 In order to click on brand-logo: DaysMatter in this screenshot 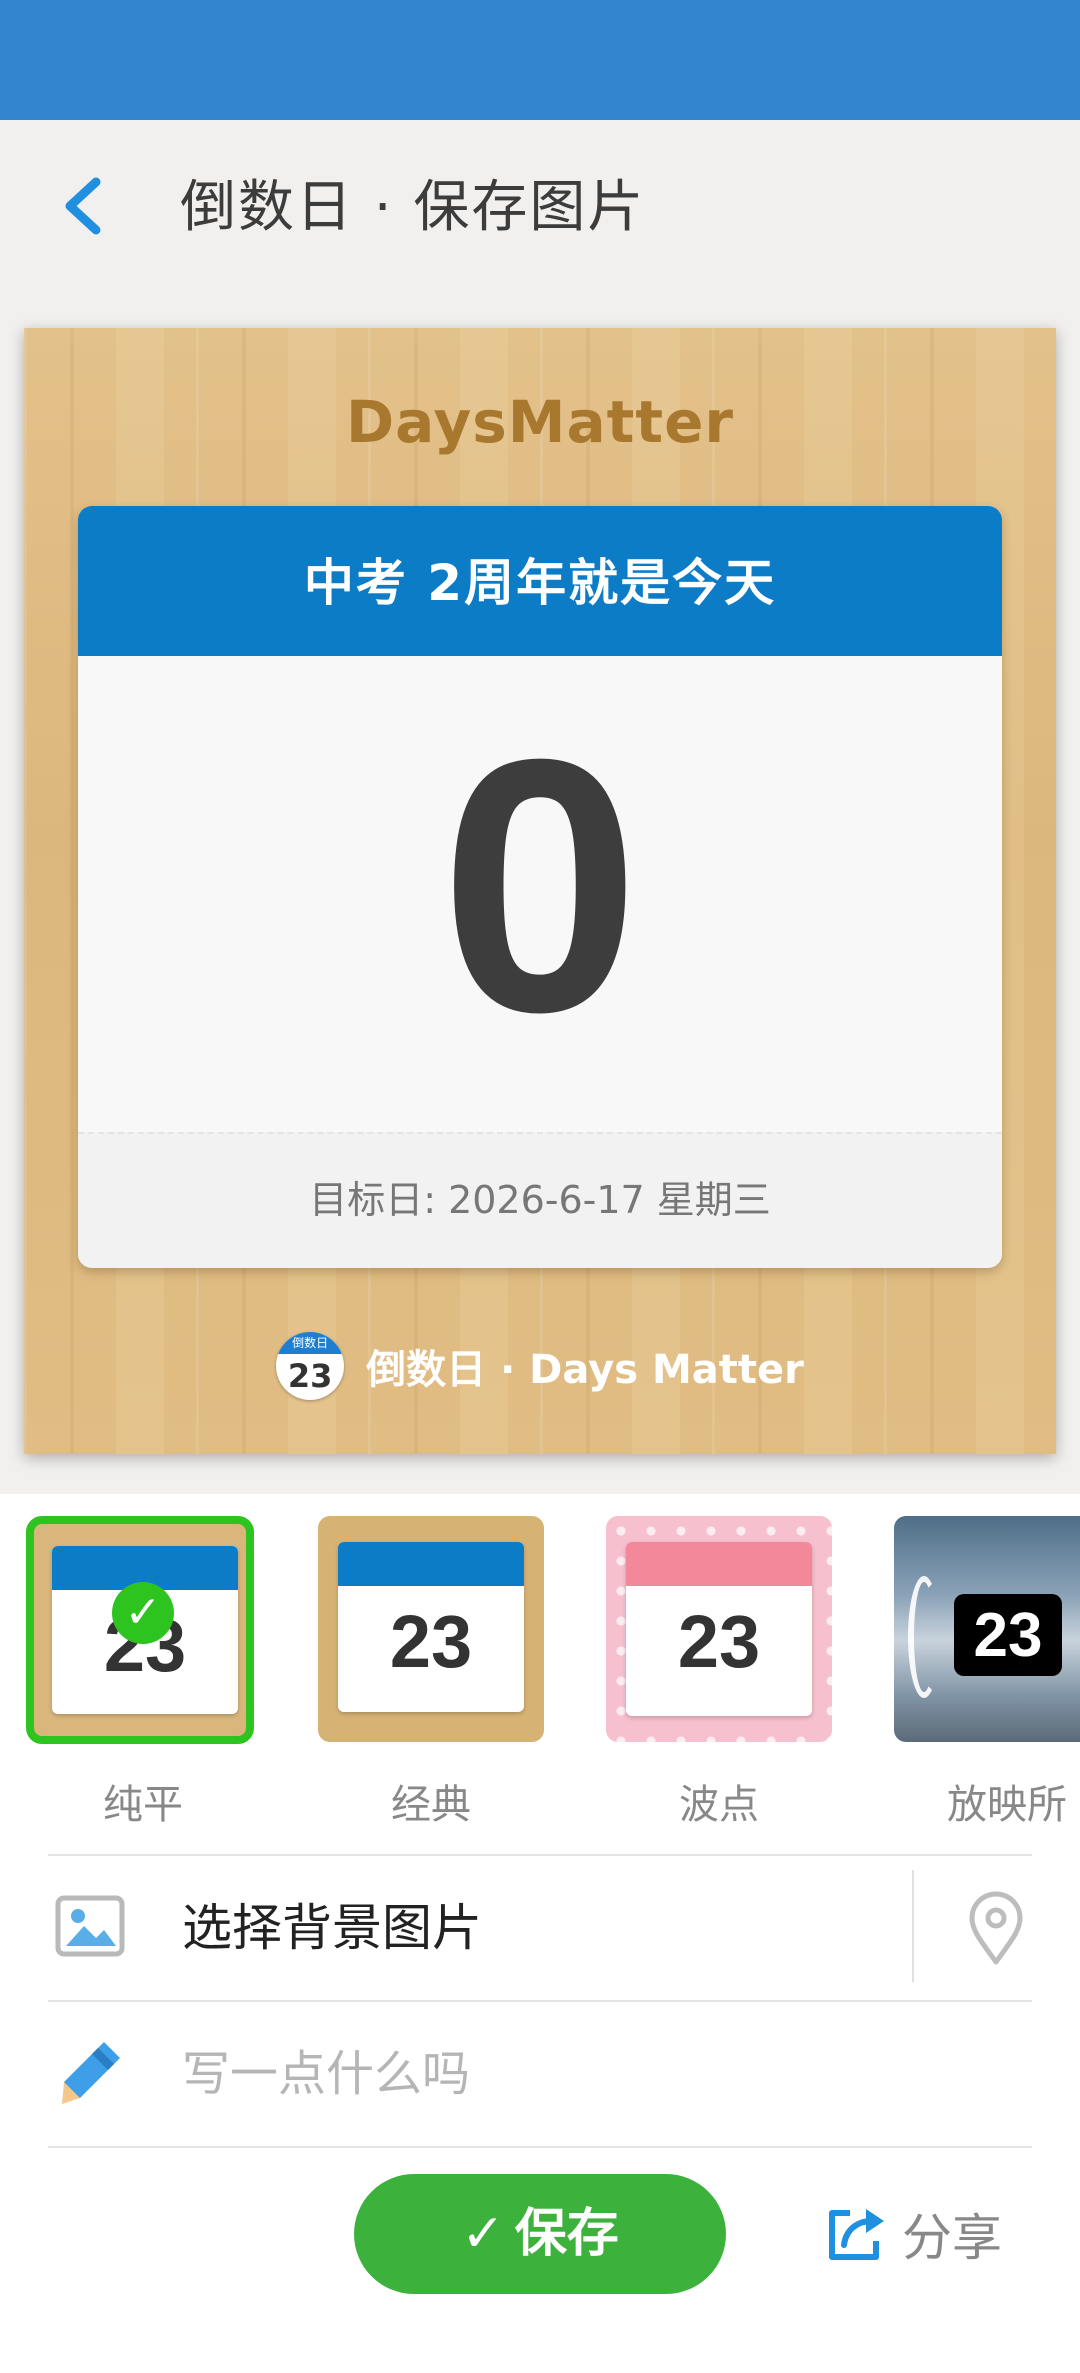, I will do `click(540, 422)`.